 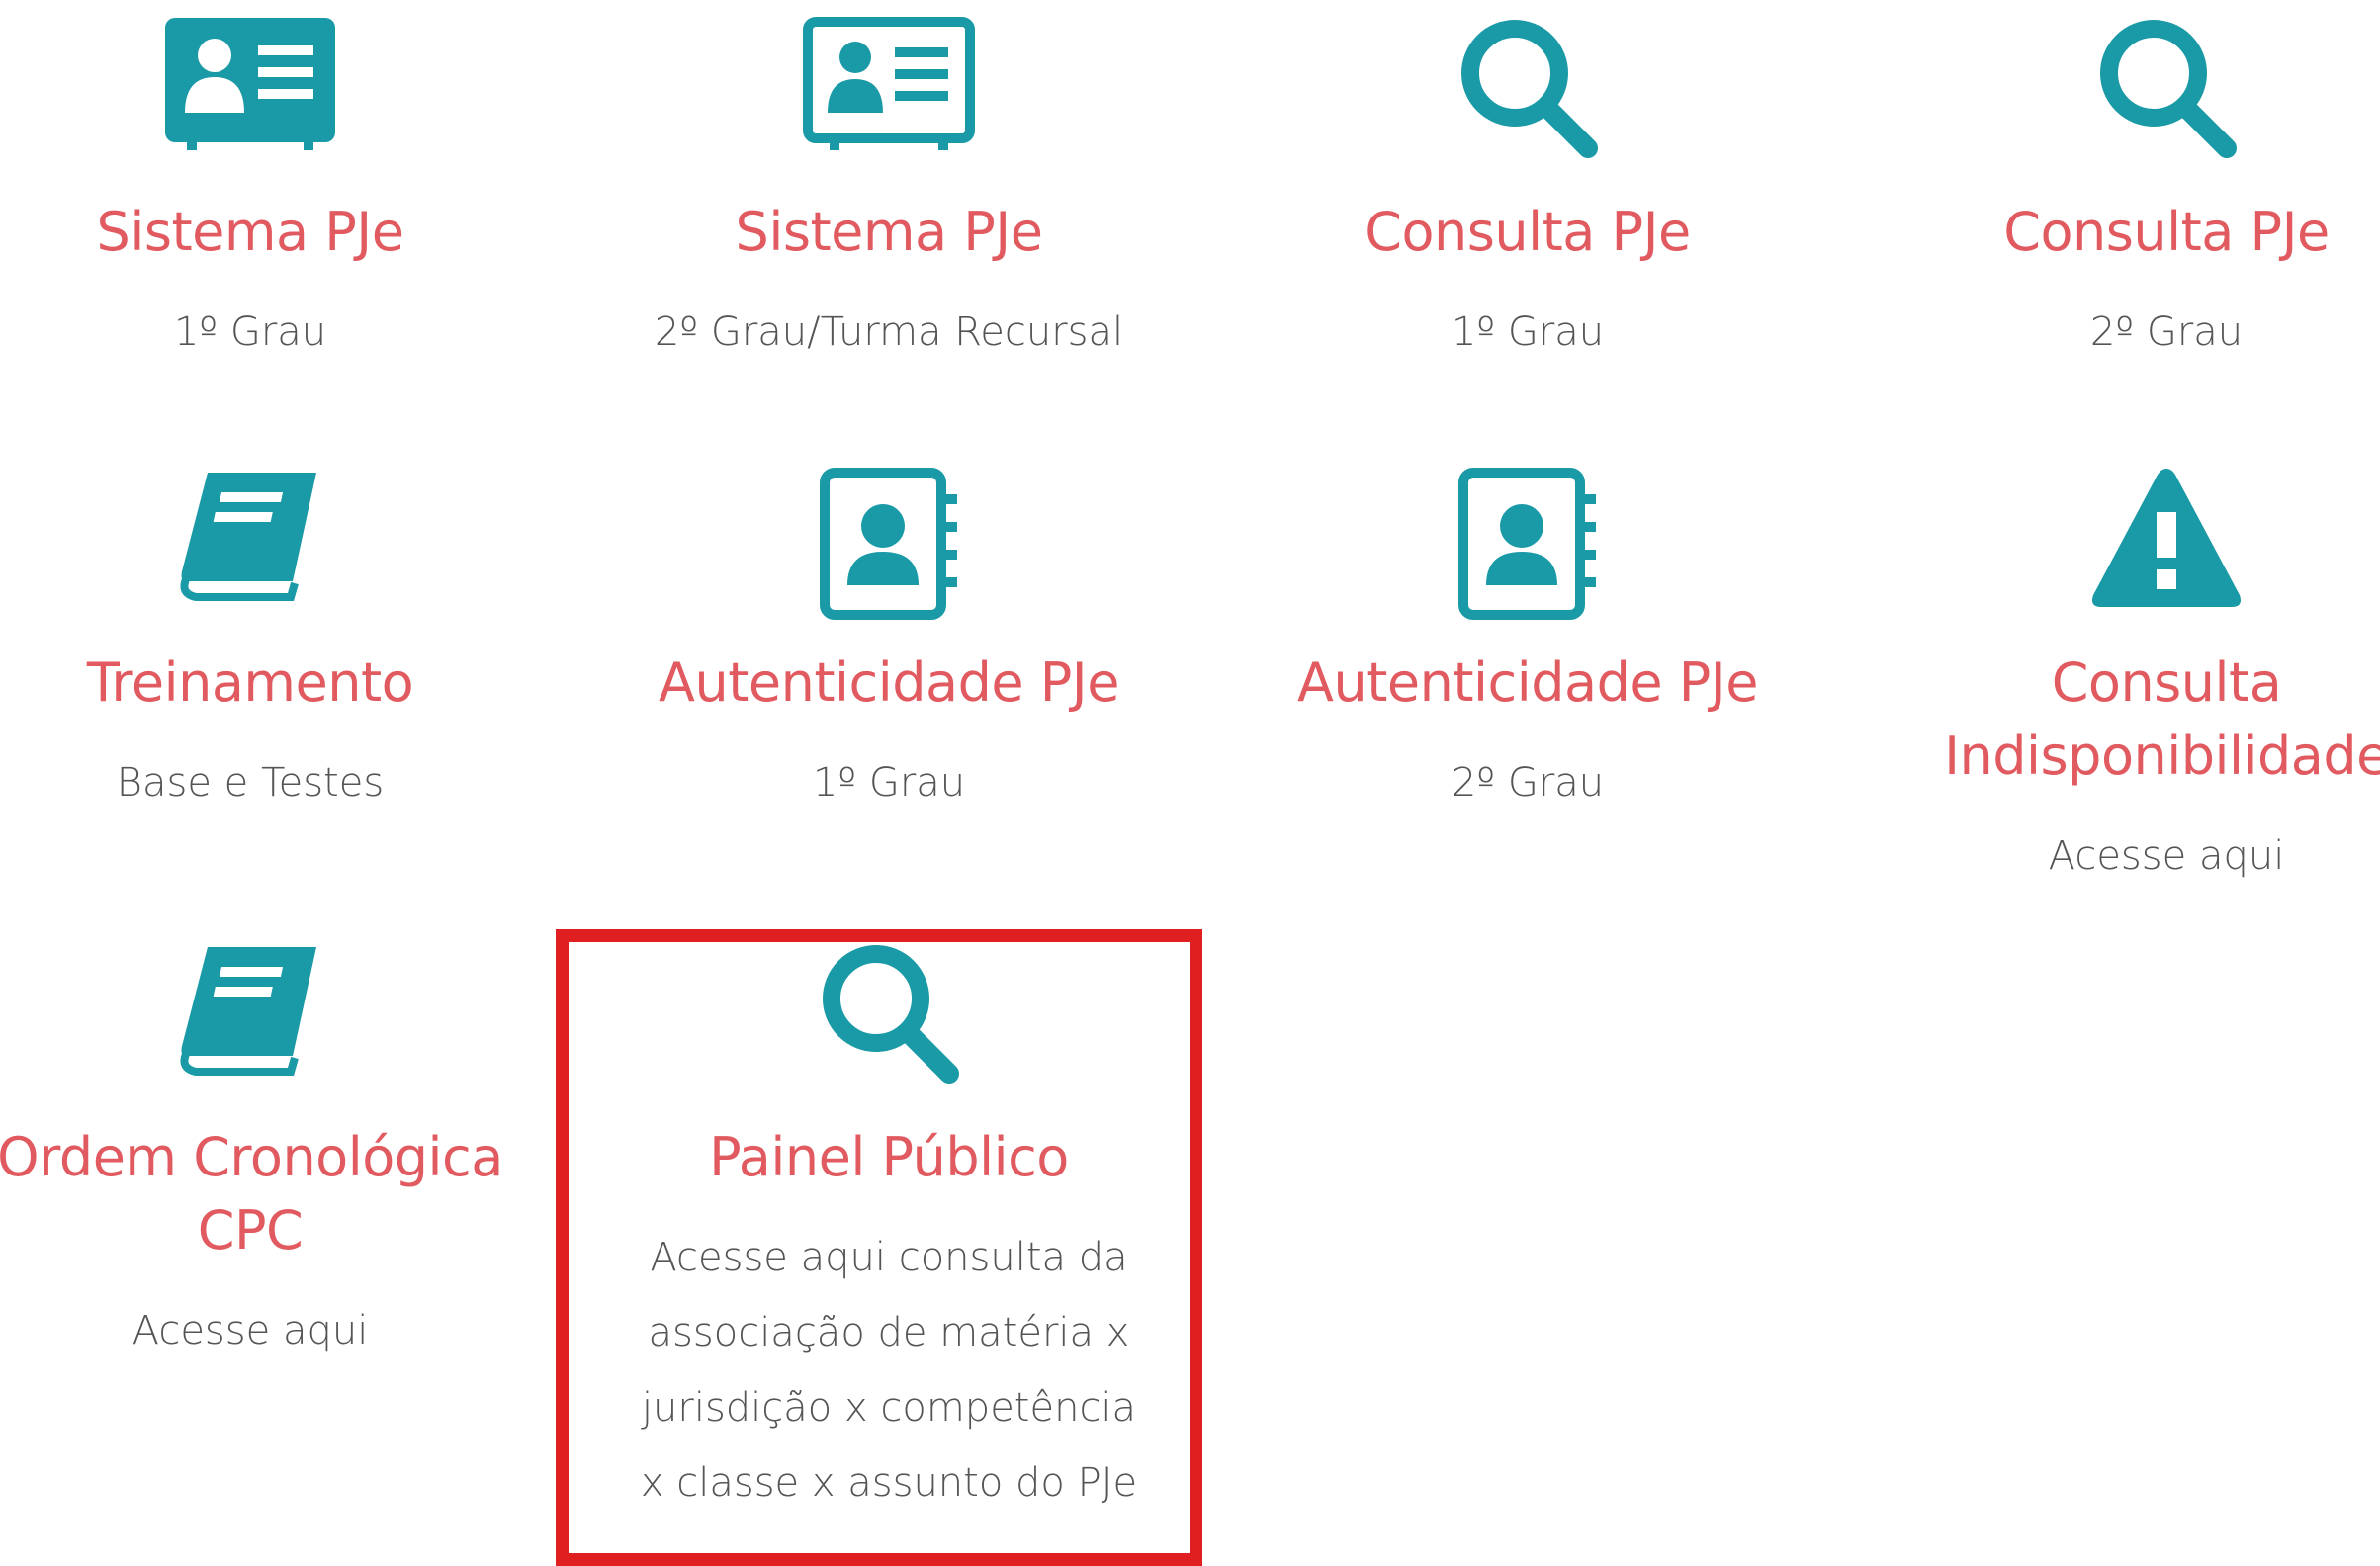 What do you see at coordinates (251, 1157) in the screenshot?
I see `tile-title-line-1: Ordem Cronológica` at bounding box center [251, 1157].